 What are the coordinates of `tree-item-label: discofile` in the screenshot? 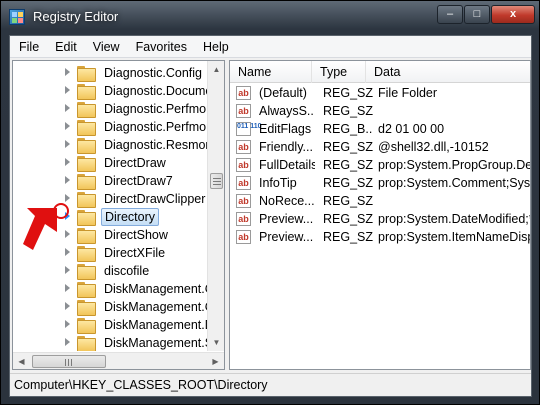 It's located at (127, 271).